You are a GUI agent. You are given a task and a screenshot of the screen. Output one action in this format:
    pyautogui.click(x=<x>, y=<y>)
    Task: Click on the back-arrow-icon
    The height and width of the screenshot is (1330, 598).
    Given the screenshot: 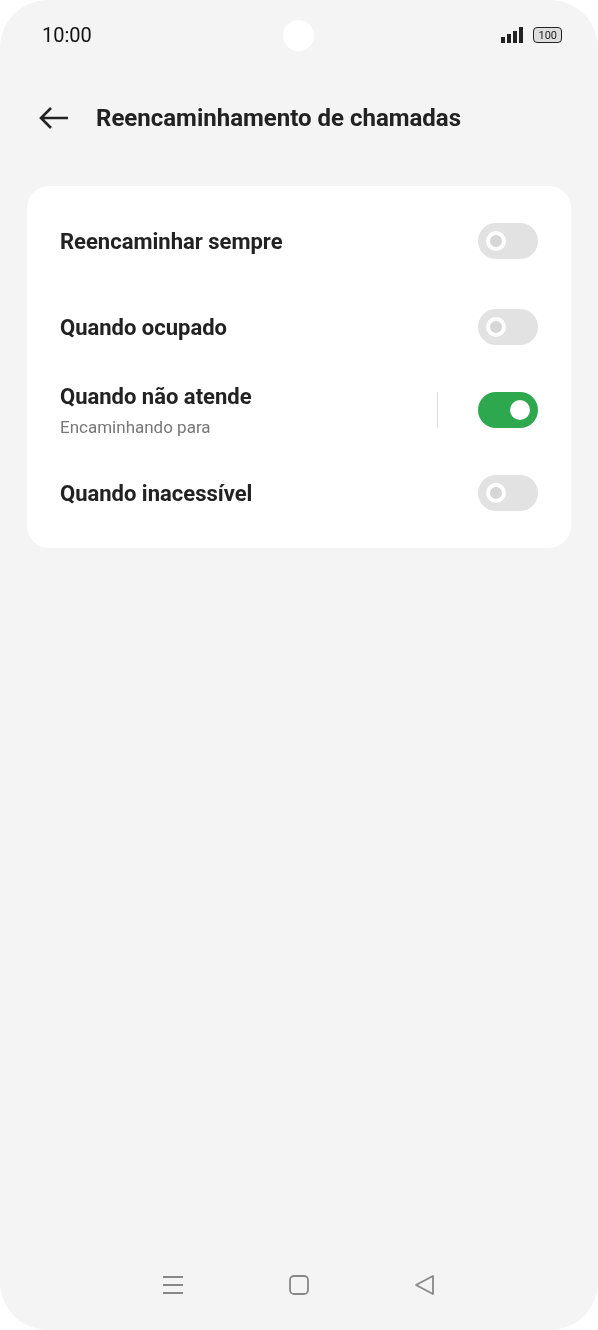 What is the action you would take?
    pyautogui.click(x=54, y=118)
    